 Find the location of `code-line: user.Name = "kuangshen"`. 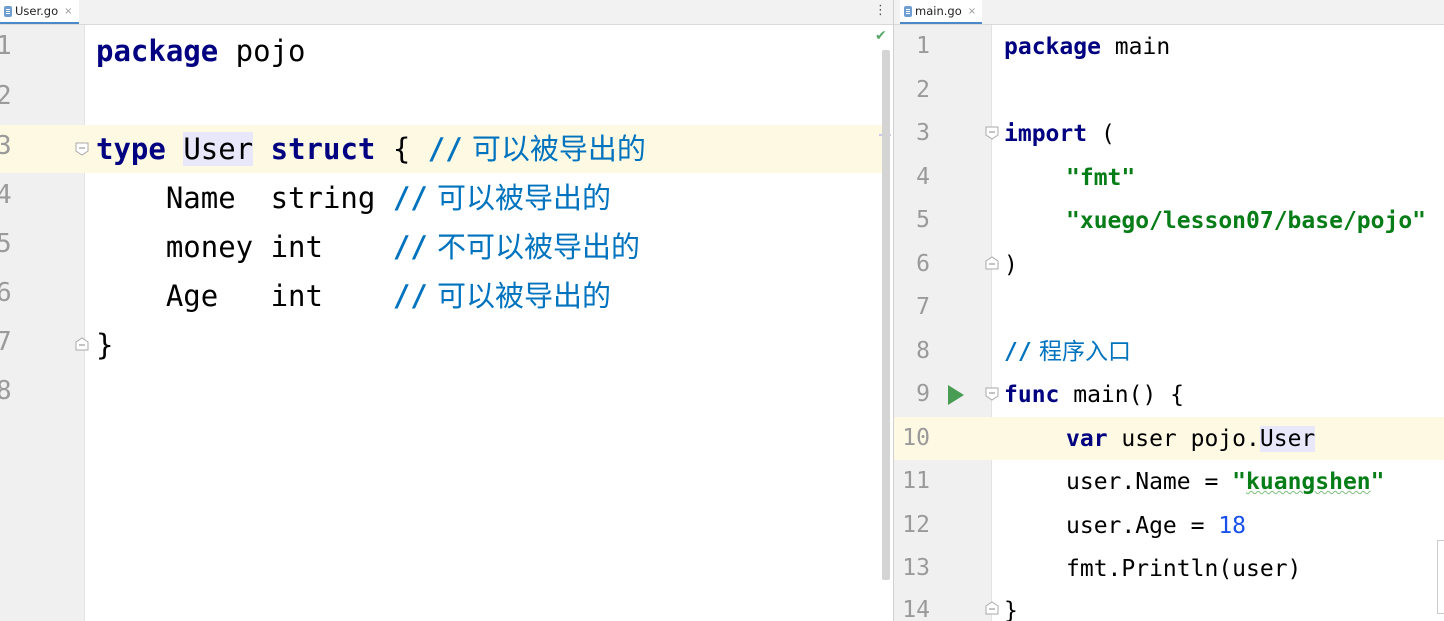

code-line: user.Name = "kuangshen" is located at coordinates (1225, 482).